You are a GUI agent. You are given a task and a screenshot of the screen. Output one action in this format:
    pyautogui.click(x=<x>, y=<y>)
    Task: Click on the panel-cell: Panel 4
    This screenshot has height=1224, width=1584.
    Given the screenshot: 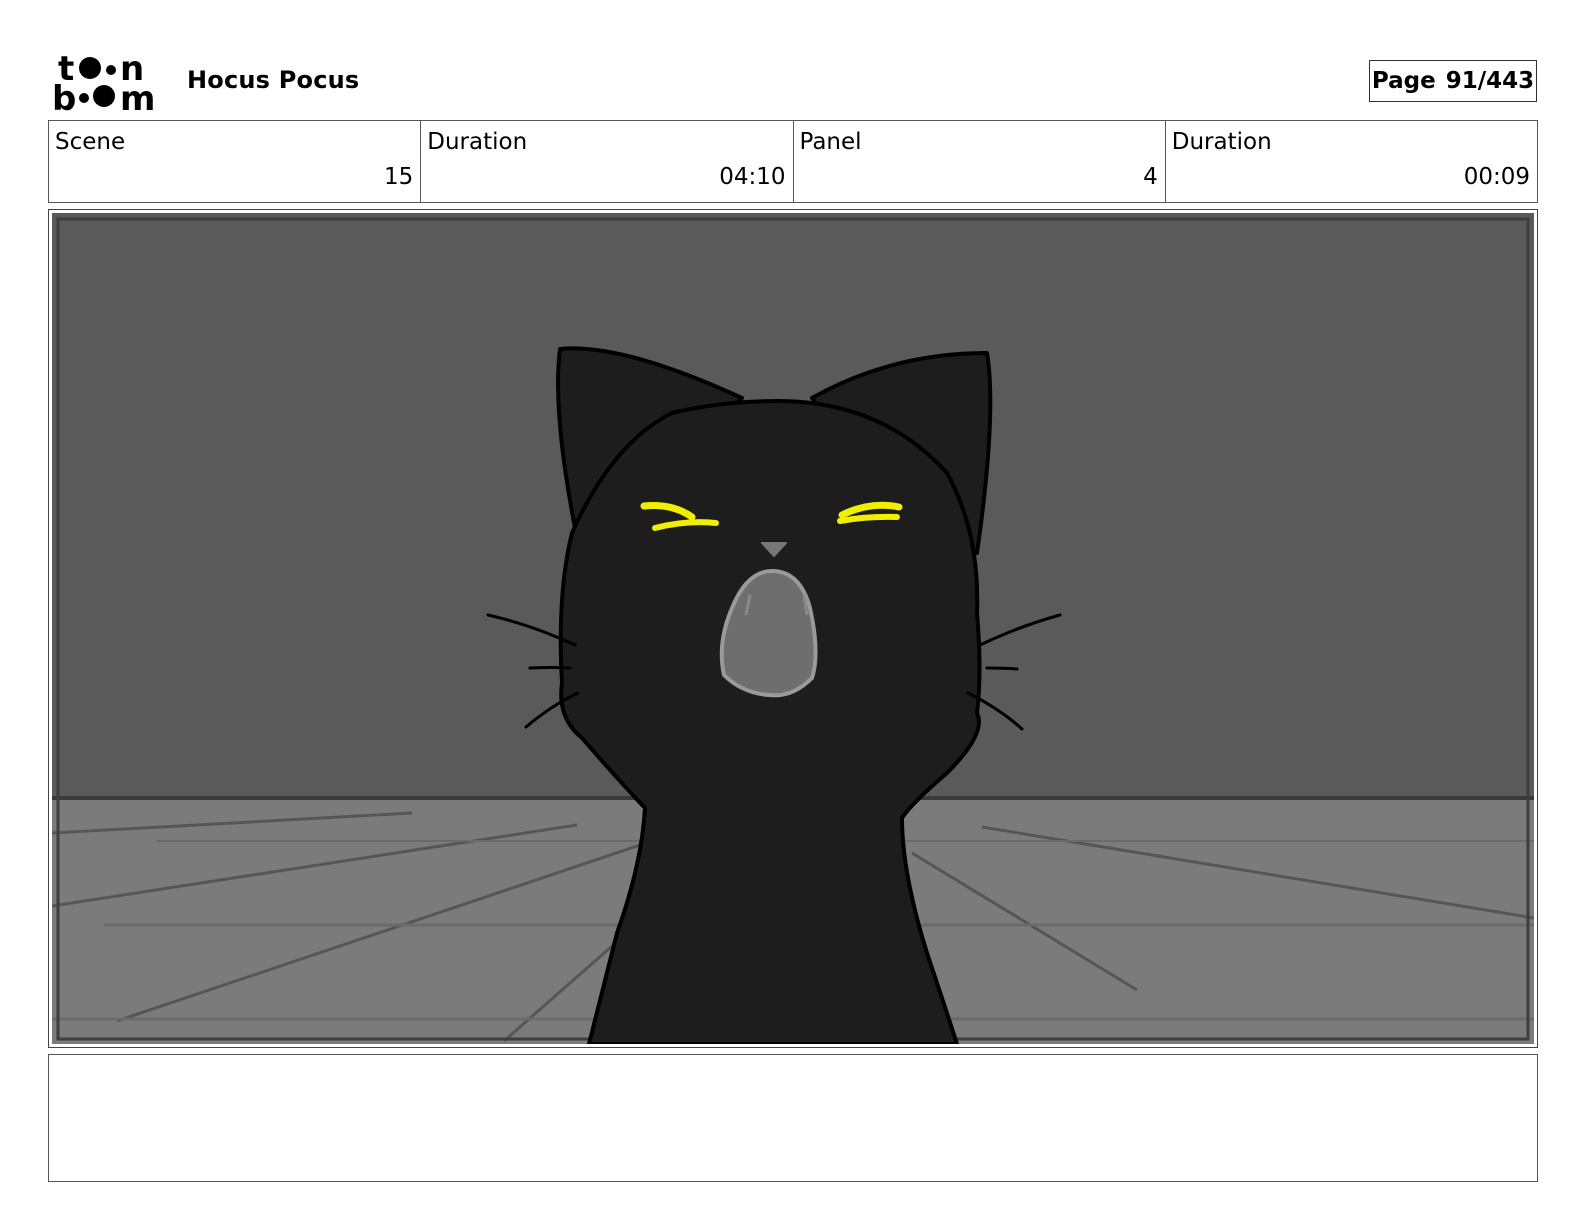 What is the action you would take?
    pyautogui.click(x=980, y=161)
    